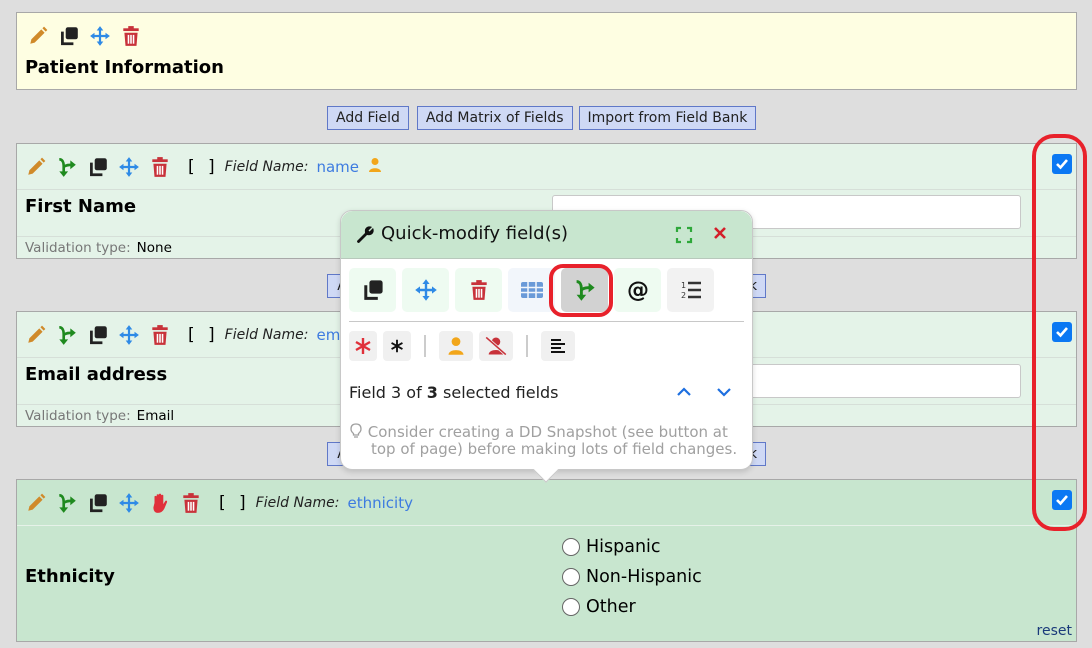 The image size is (1092, 648). Describe the element at coordinates (684, 394) in the screenshot. I see `chevron-up-icon` at that location.